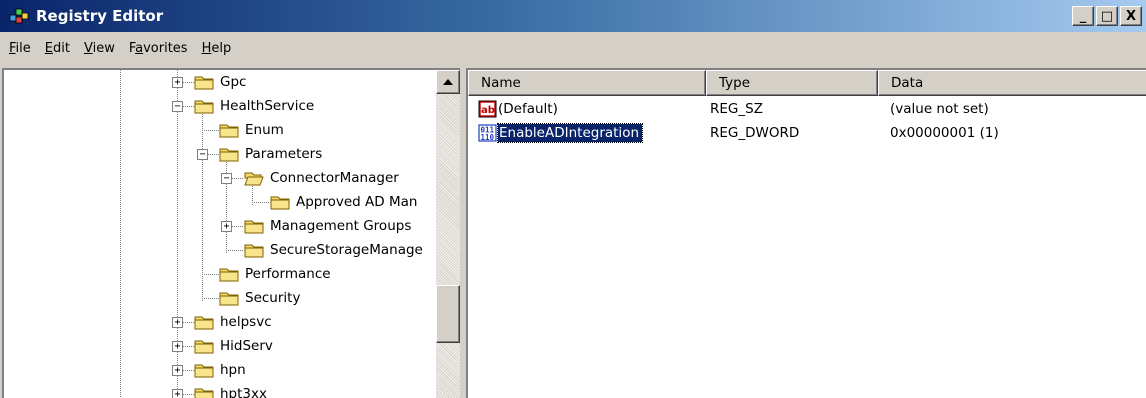  Describe the element at coordinates (346, 250) in the screenshot. I see `tree-item-securestoragemanage: SecureStorageManage` at that location.